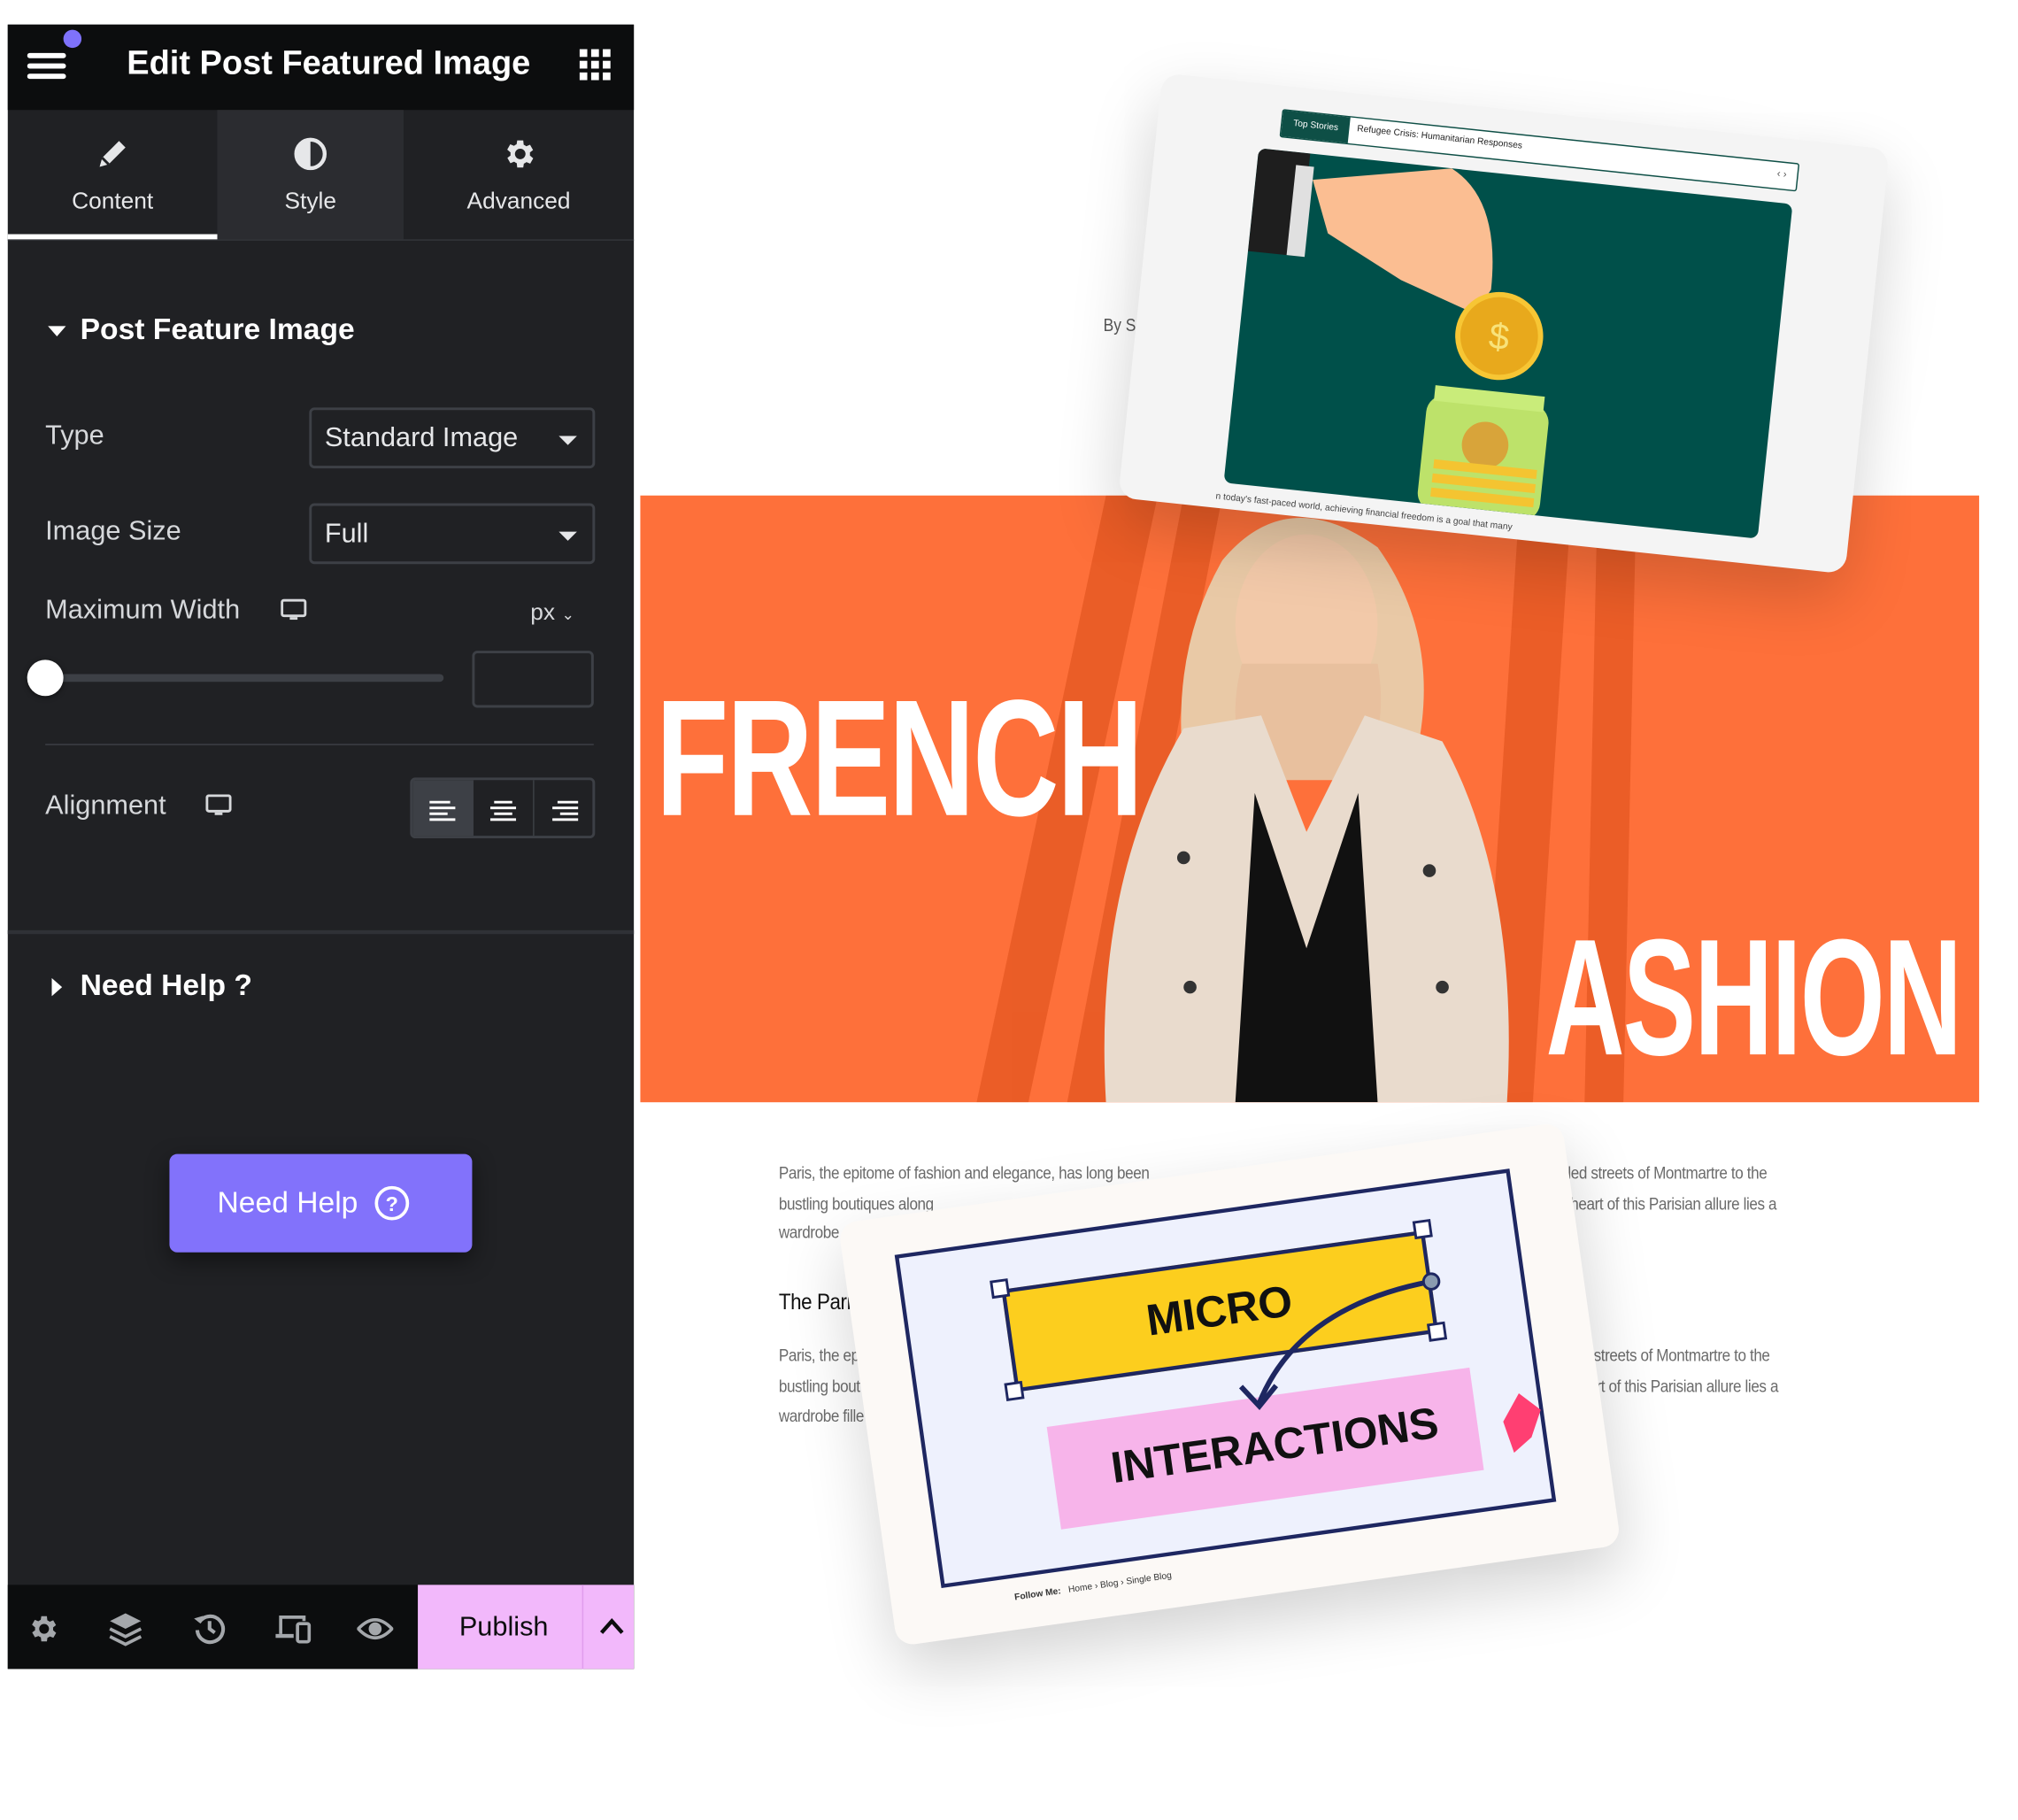  What do you see at coordinates (321, 1203) in the screenshot?
I see `need-help-button: Need Help ?` at bounding box center [321, 1203].